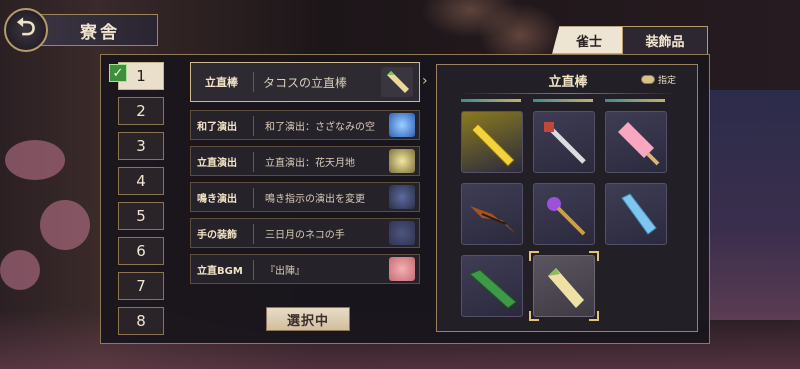  Describe the element at coordinates (493, 289) in the screenshot. I see `green-lizard-stick-icon` at that location.